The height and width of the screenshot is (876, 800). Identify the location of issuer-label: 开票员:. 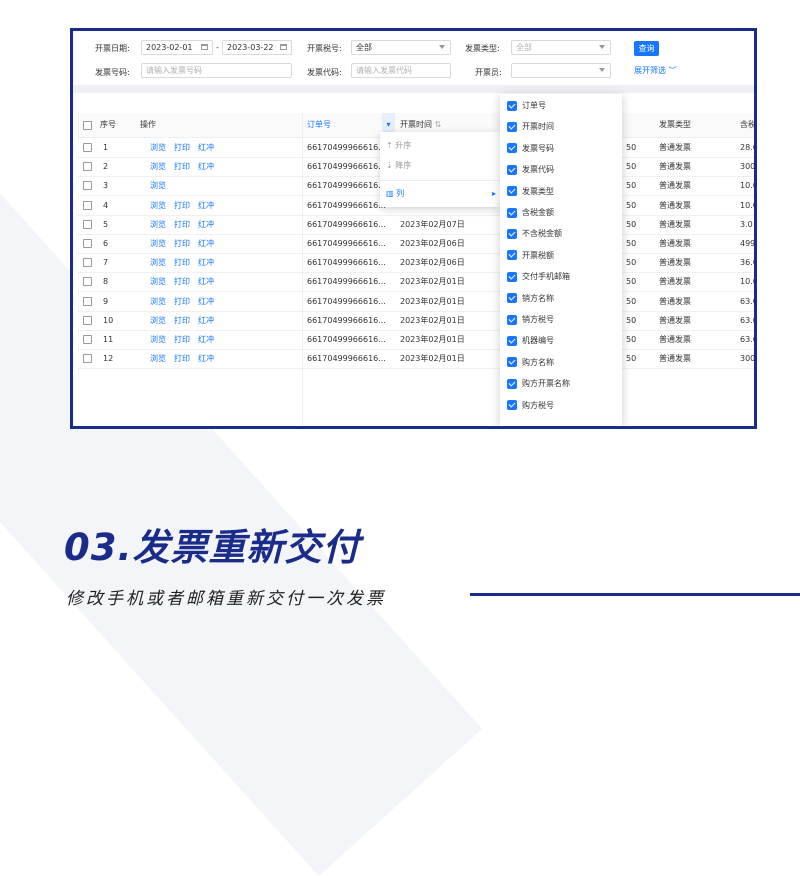
(488, 72).